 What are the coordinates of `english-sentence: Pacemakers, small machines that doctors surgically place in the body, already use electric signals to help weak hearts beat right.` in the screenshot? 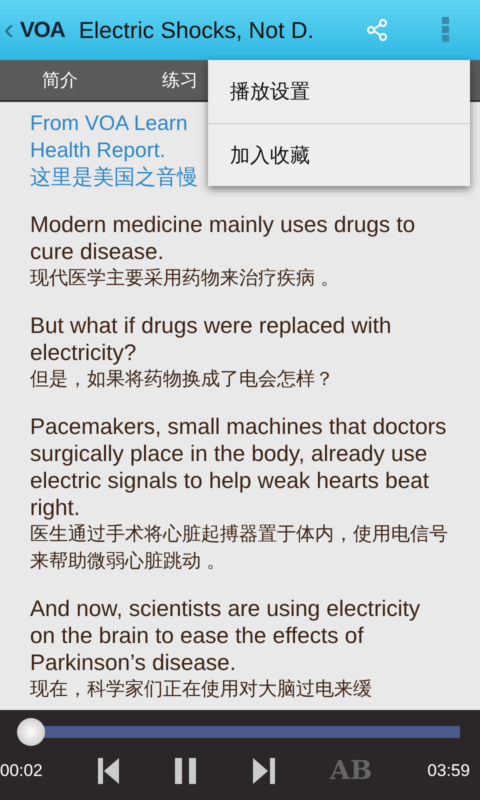 It's located at (239, 467).